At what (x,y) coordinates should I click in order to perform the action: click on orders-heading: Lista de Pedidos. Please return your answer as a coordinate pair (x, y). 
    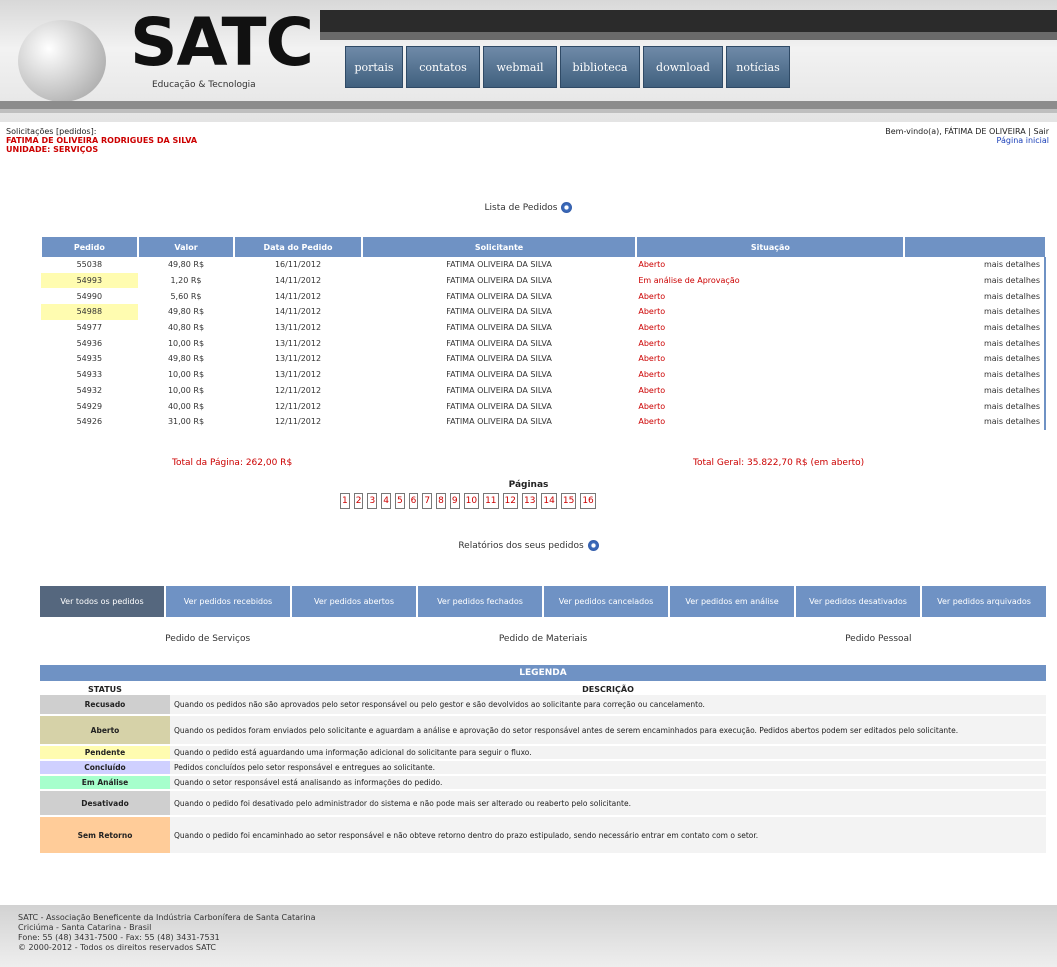
    Looking at the image, I should click on (528, 207).